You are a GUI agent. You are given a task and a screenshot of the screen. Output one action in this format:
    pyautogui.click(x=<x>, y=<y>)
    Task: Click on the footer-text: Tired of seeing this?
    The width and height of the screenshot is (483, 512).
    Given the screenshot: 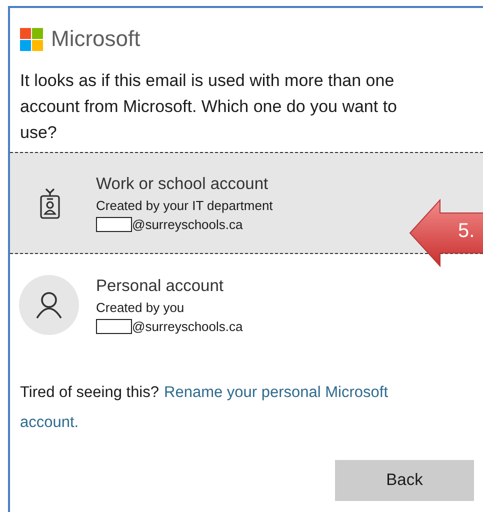 What is the action you would take?
    pyautogui.click(x=90, y=393)
    